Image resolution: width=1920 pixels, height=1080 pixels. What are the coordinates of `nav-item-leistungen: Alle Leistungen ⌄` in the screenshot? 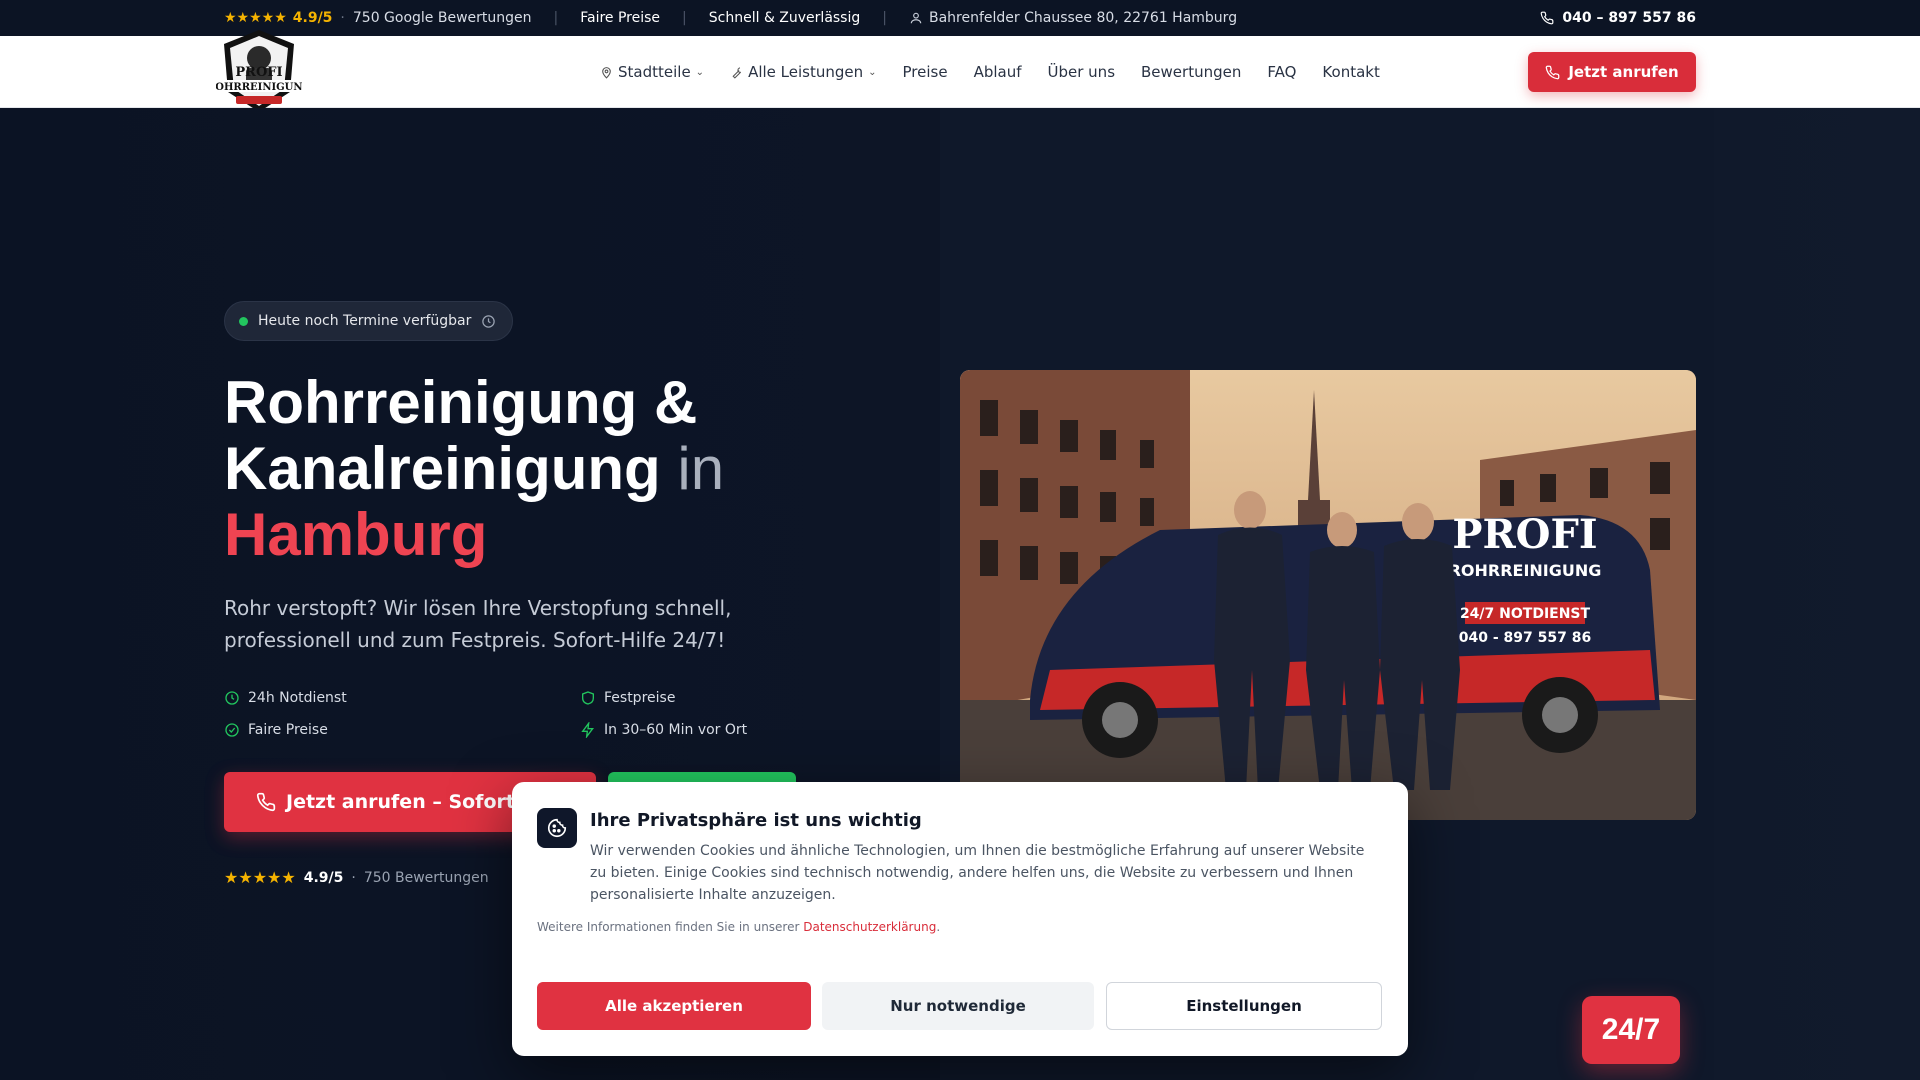 It's located at (803, 72).